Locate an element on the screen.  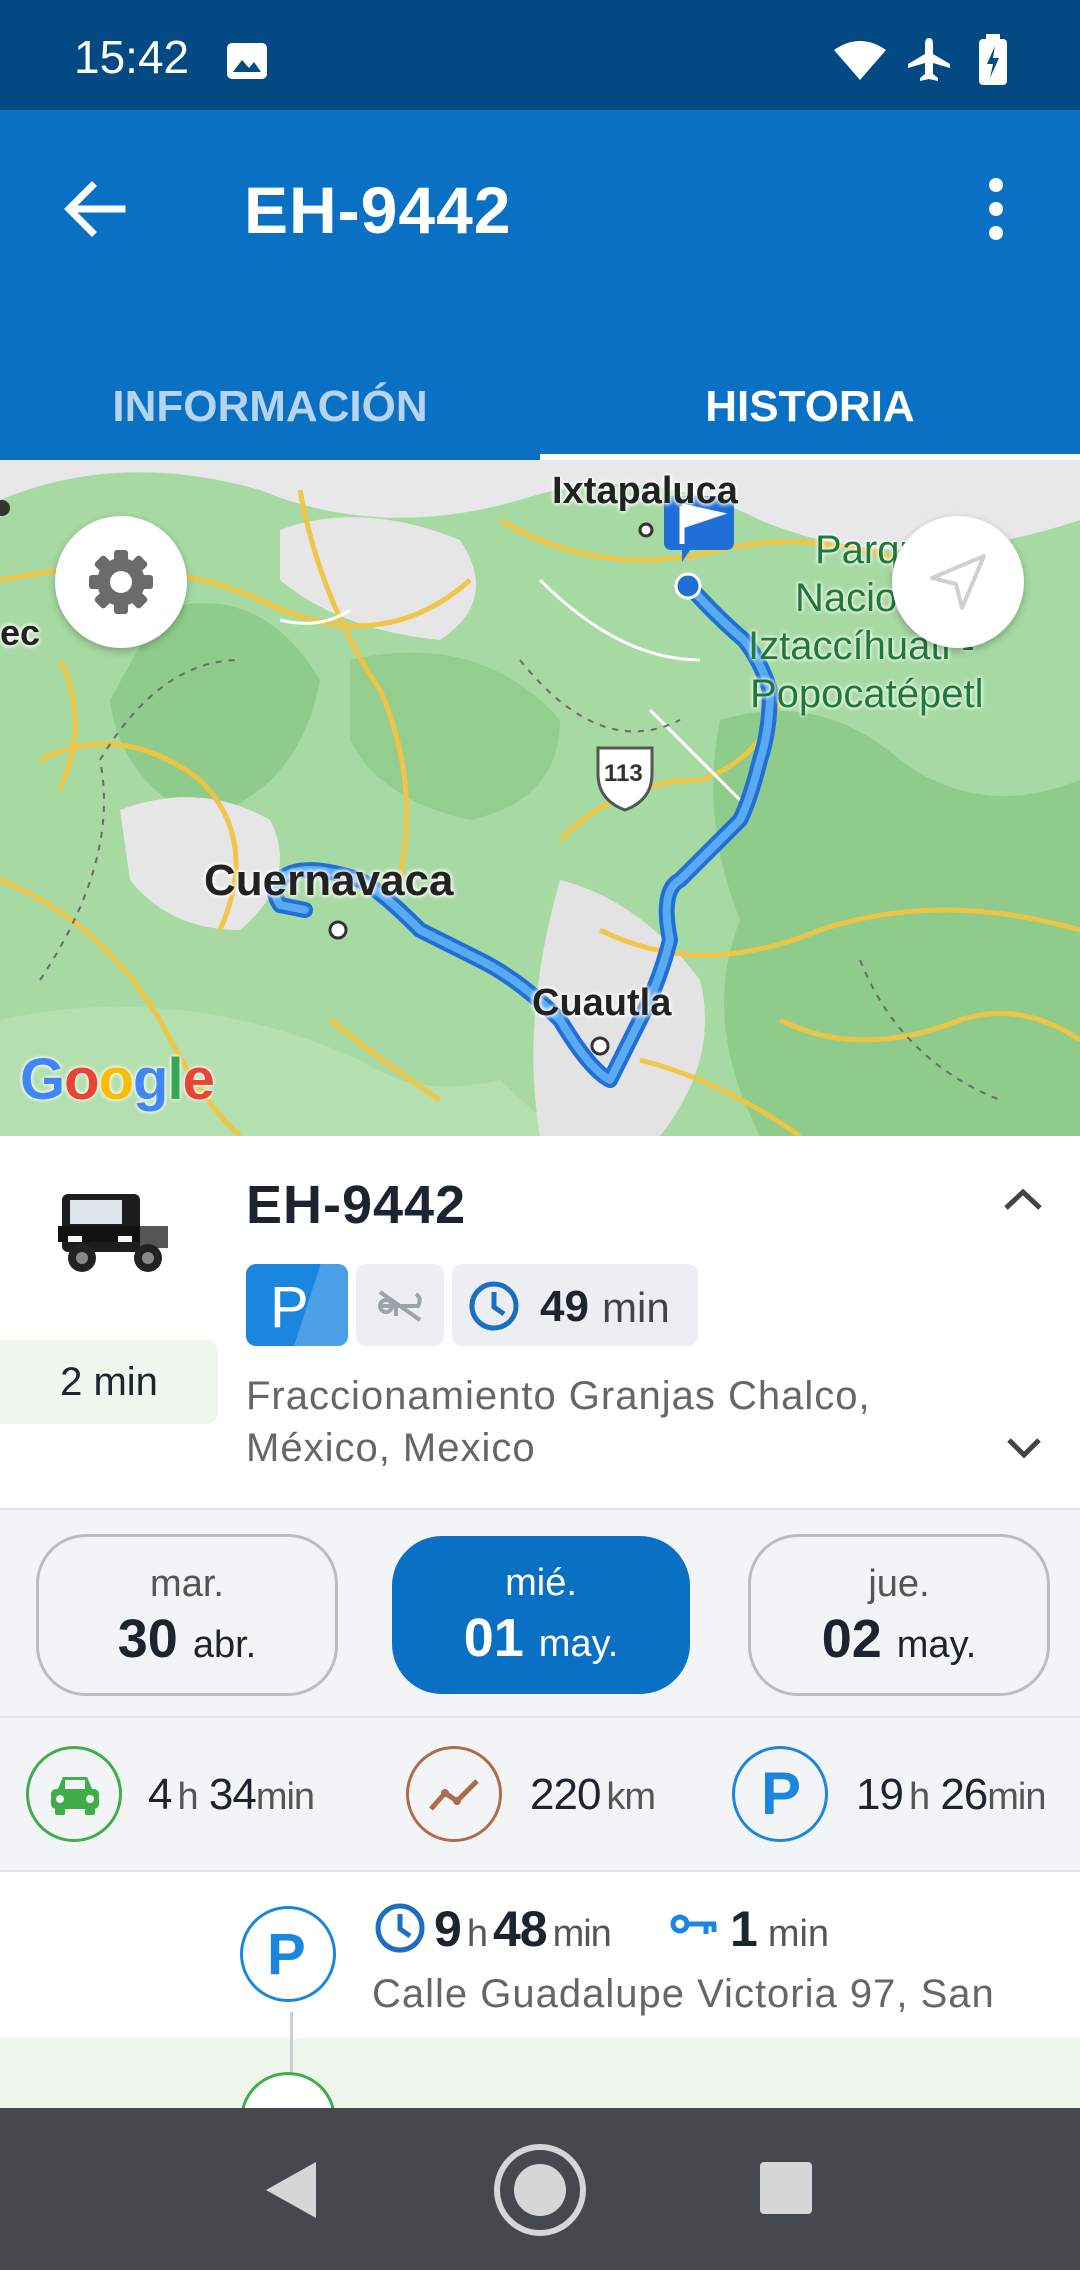
duration-unit: min is located at coordinates (636, 1307).